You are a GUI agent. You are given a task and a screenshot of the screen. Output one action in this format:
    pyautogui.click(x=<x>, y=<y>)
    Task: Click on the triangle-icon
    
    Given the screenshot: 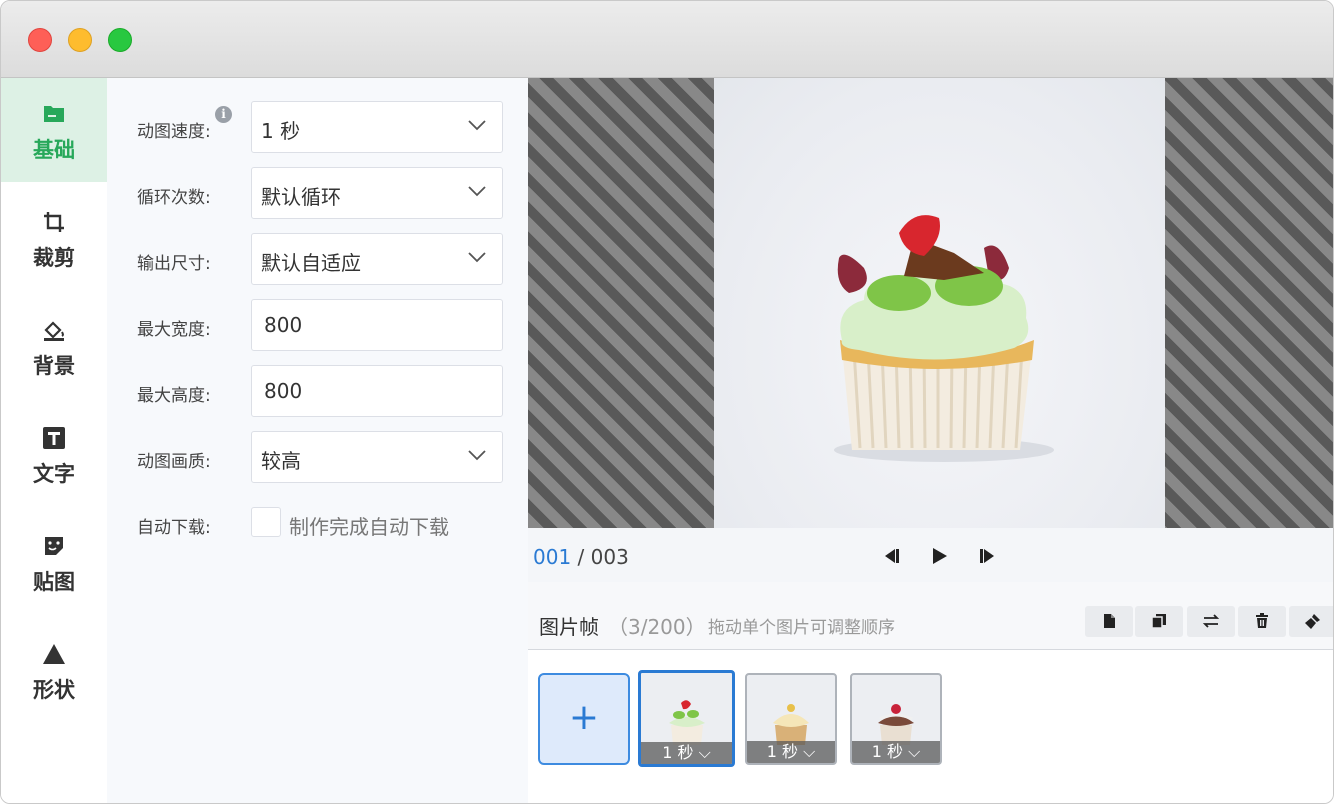 What is the action you would take?
    pyautogui.click(x=54, y=654)
    